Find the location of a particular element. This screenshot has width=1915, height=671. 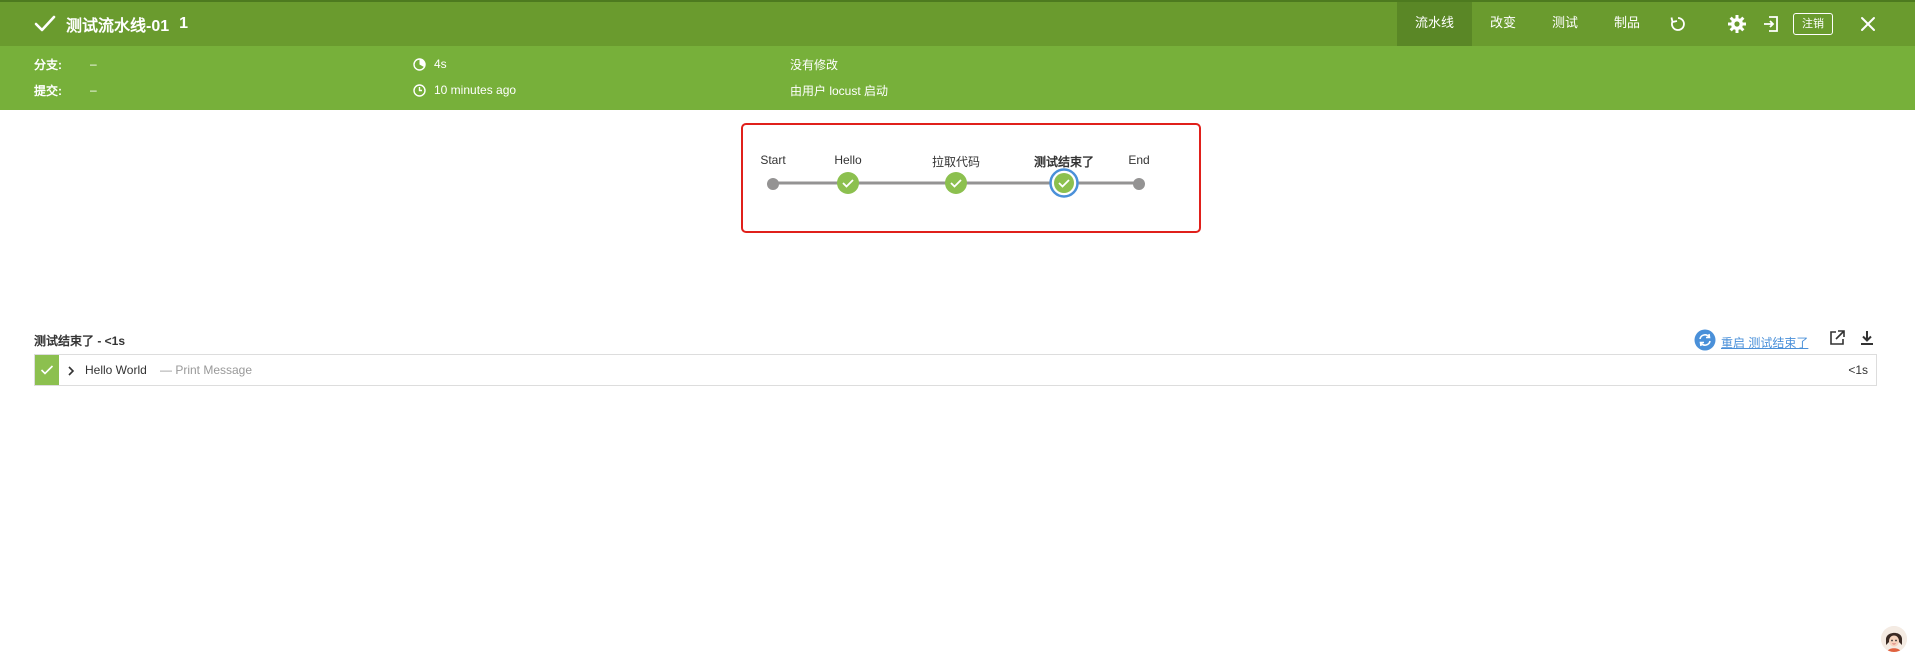

branch-label: 分支: is located at coordinates (48, 64).